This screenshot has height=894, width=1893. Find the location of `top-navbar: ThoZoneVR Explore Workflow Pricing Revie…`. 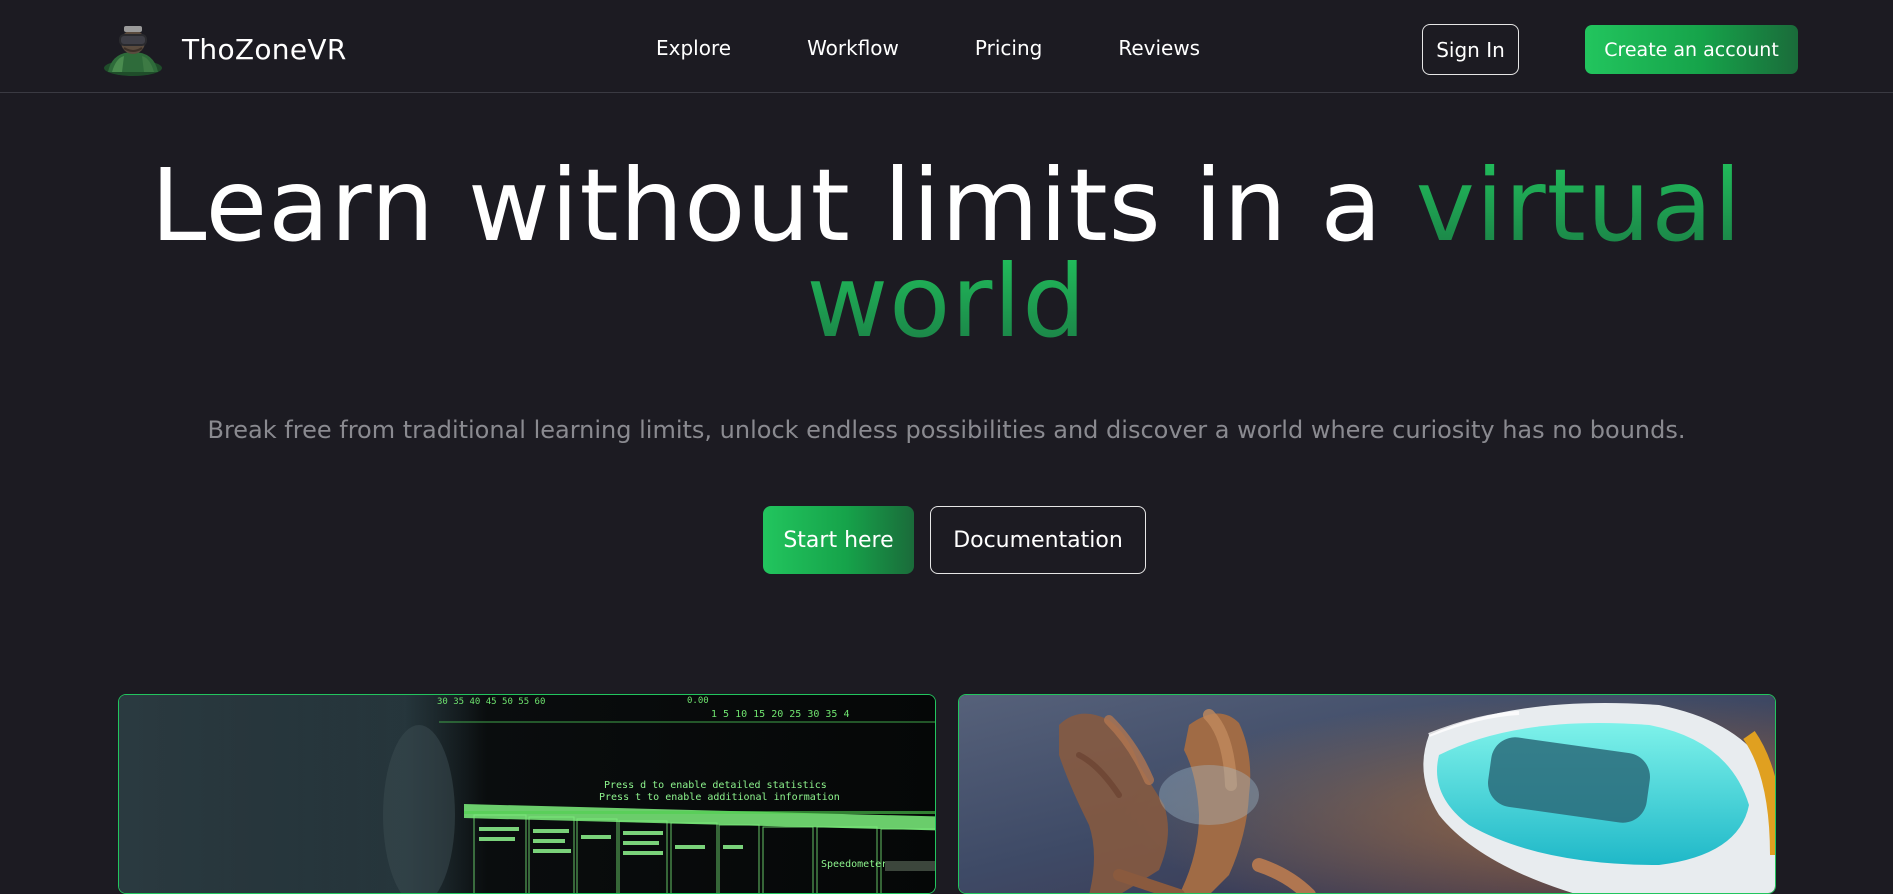

top-navbar: ThoZoneVR Explore Workflow Pricing Revie… is located at coordinates (946, 46).